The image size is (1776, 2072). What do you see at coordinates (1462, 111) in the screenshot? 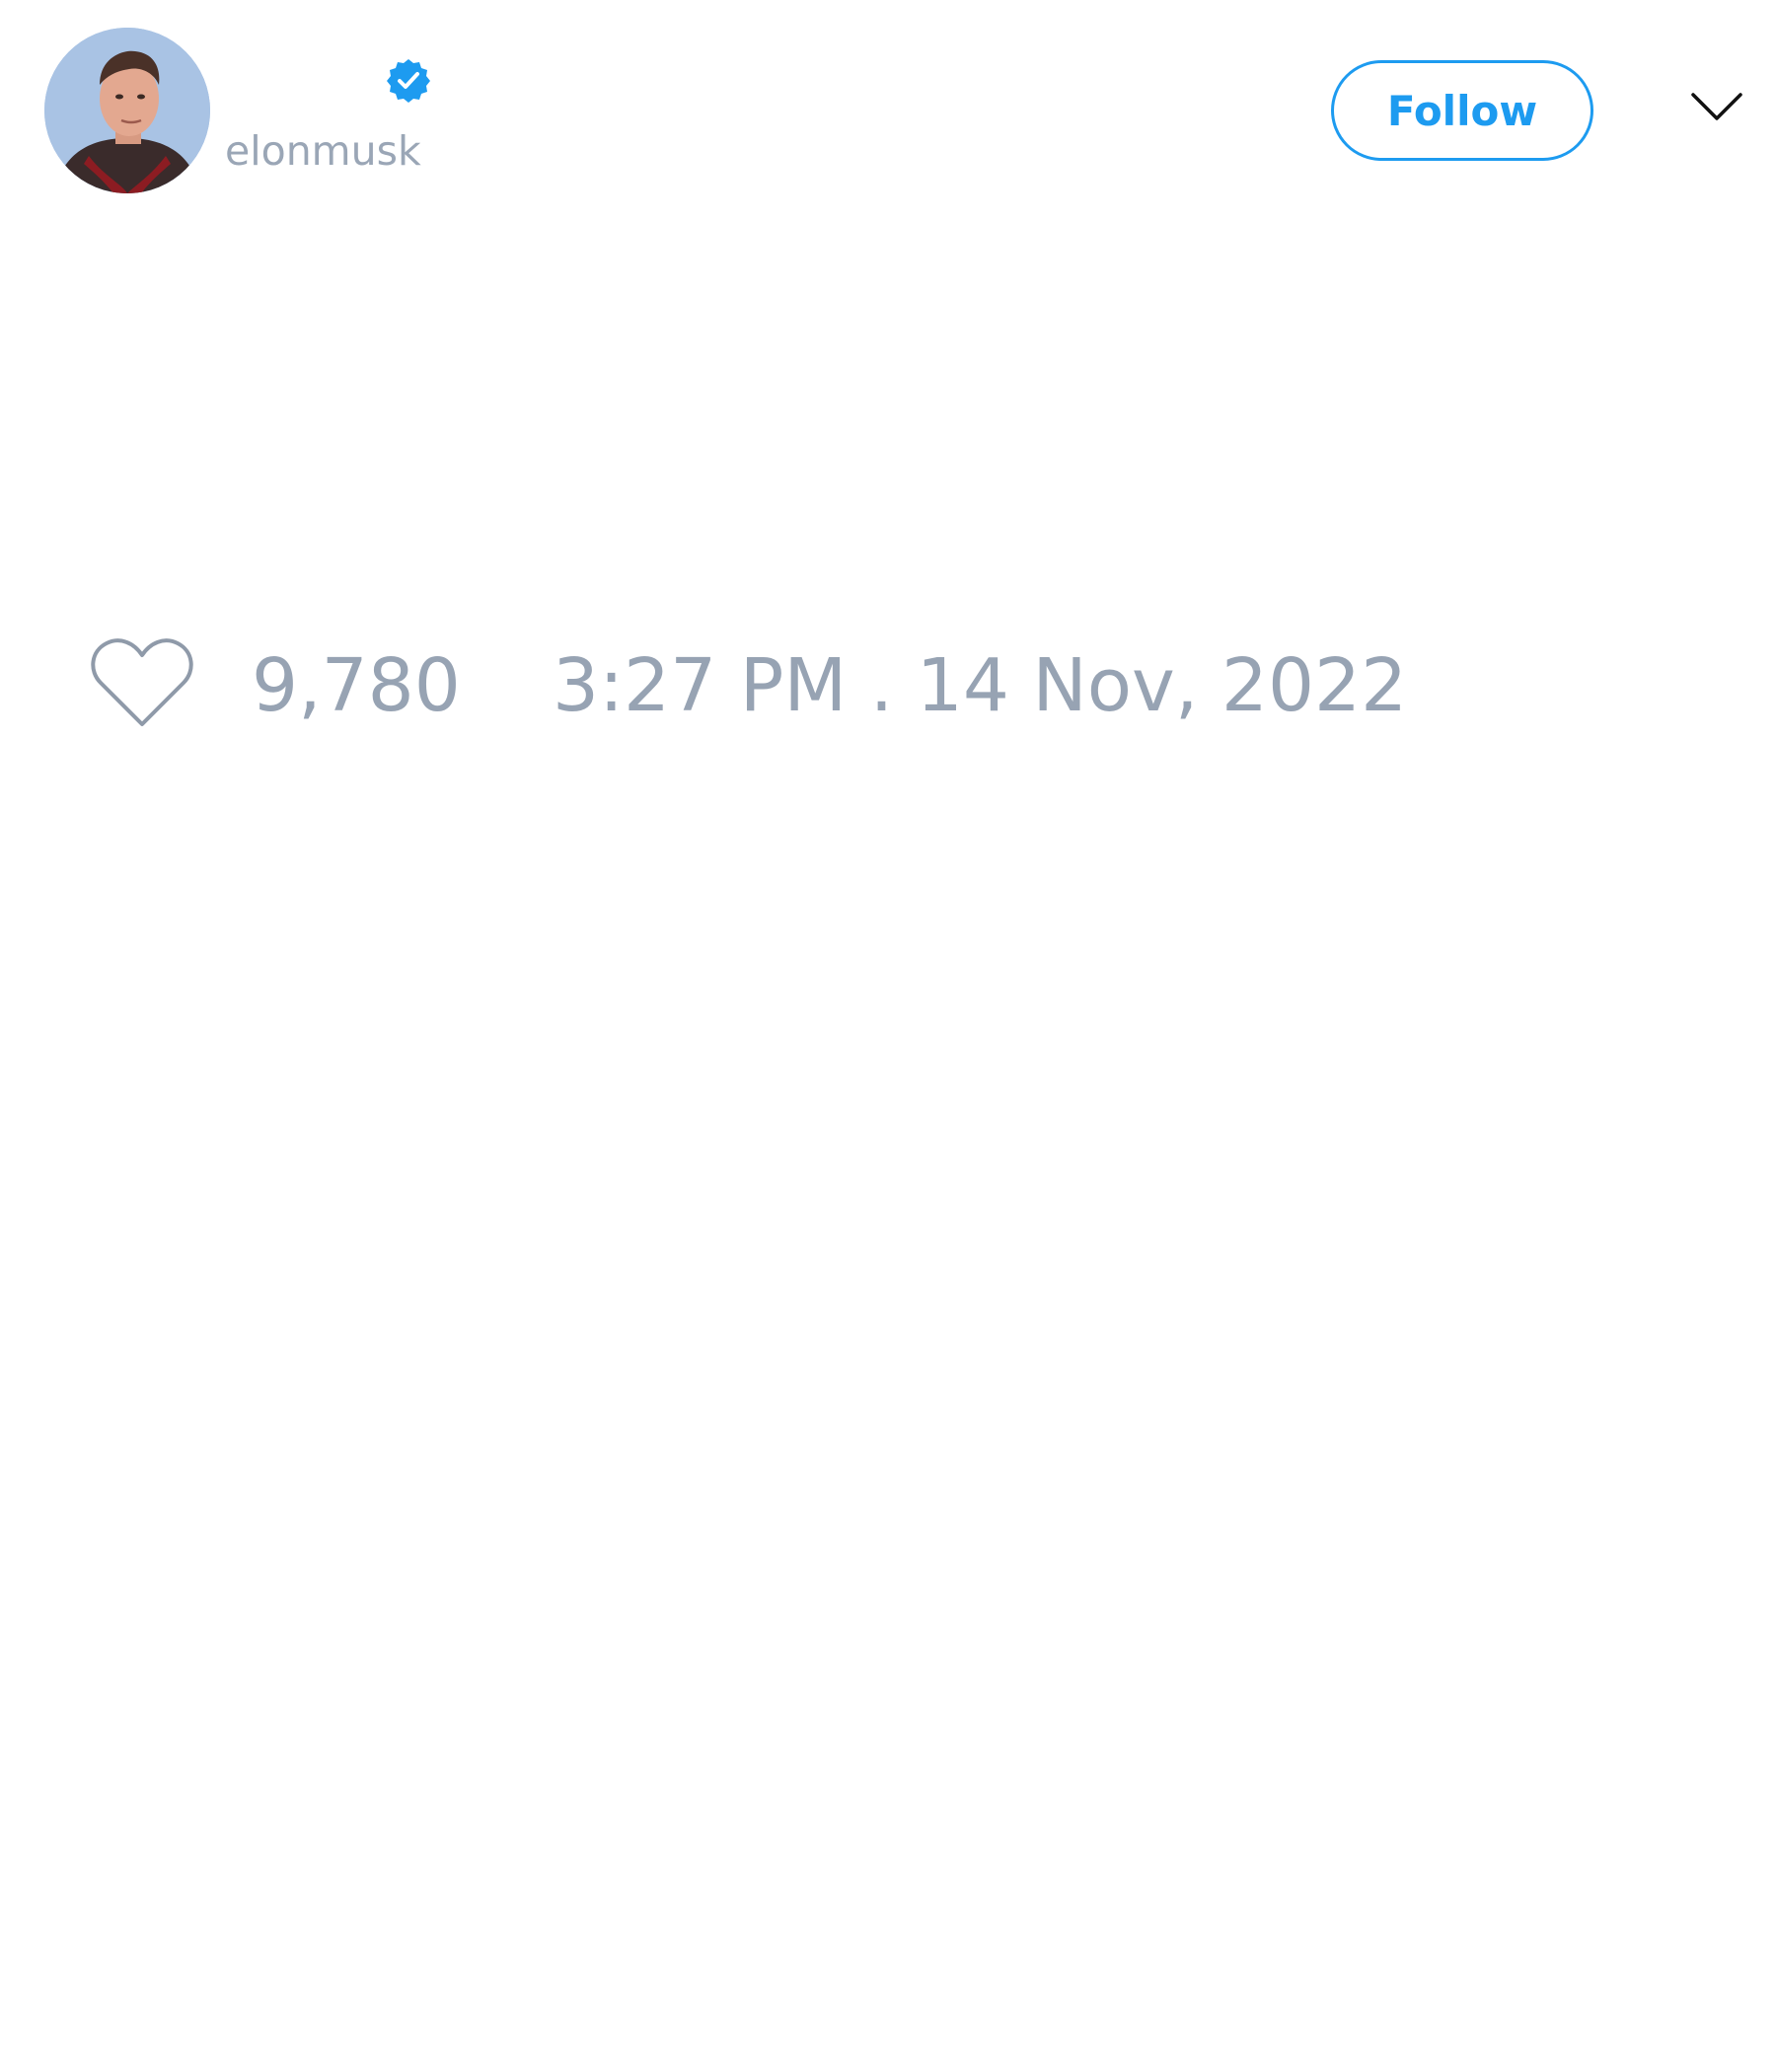
I see `follow-button: Follow` at bounding box center [1462, 111].